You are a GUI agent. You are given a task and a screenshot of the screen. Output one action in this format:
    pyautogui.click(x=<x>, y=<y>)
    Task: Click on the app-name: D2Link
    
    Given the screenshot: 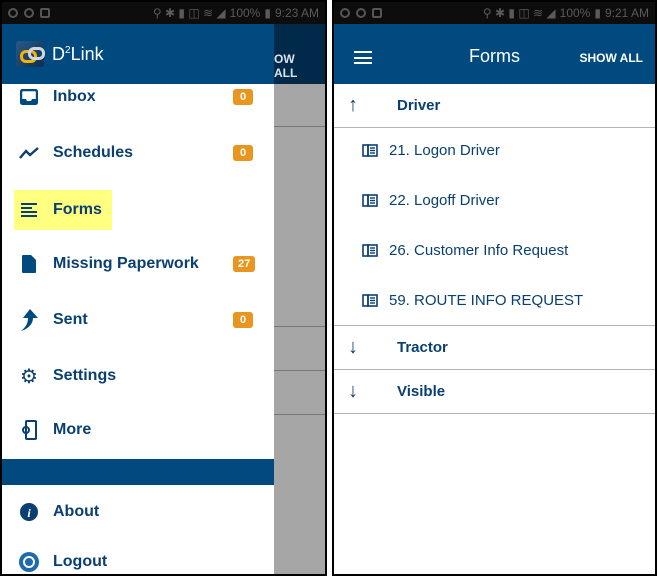 What is the action you would take?
    pyautogui.click(x=78, y=53)
    